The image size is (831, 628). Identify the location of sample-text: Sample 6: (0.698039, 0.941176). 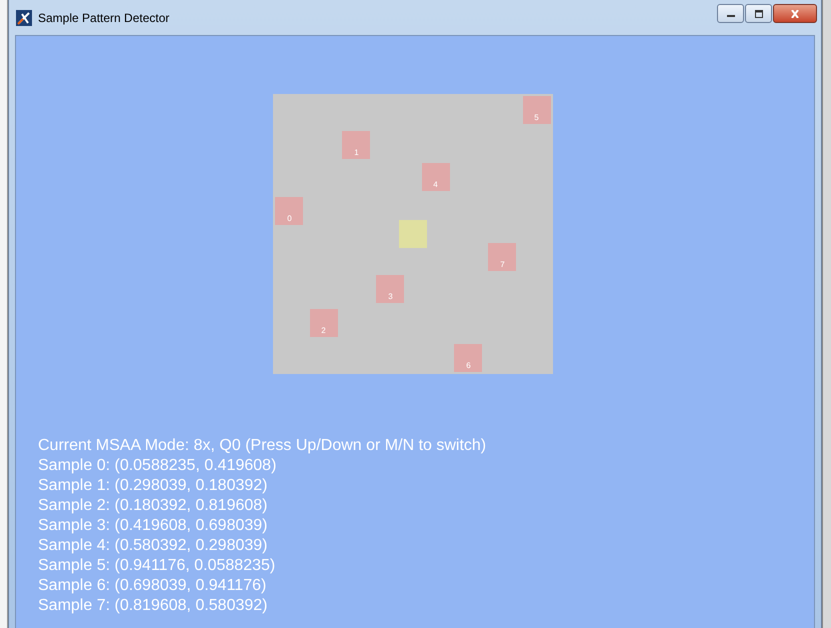
(153, 586).